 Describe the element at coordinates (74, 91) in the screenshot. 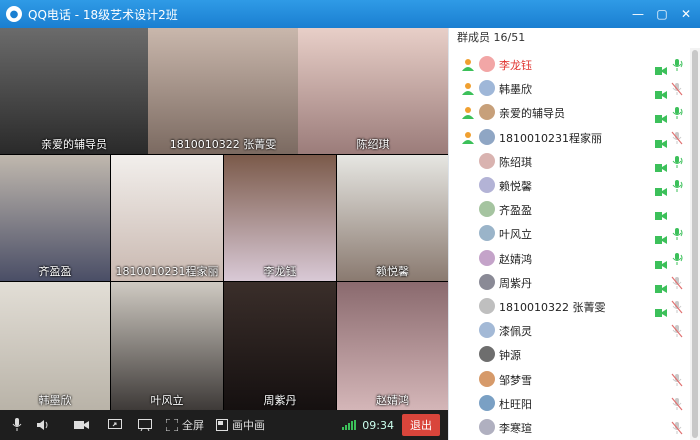

I see `video-tile: 亲爱的辅导员` at that location.